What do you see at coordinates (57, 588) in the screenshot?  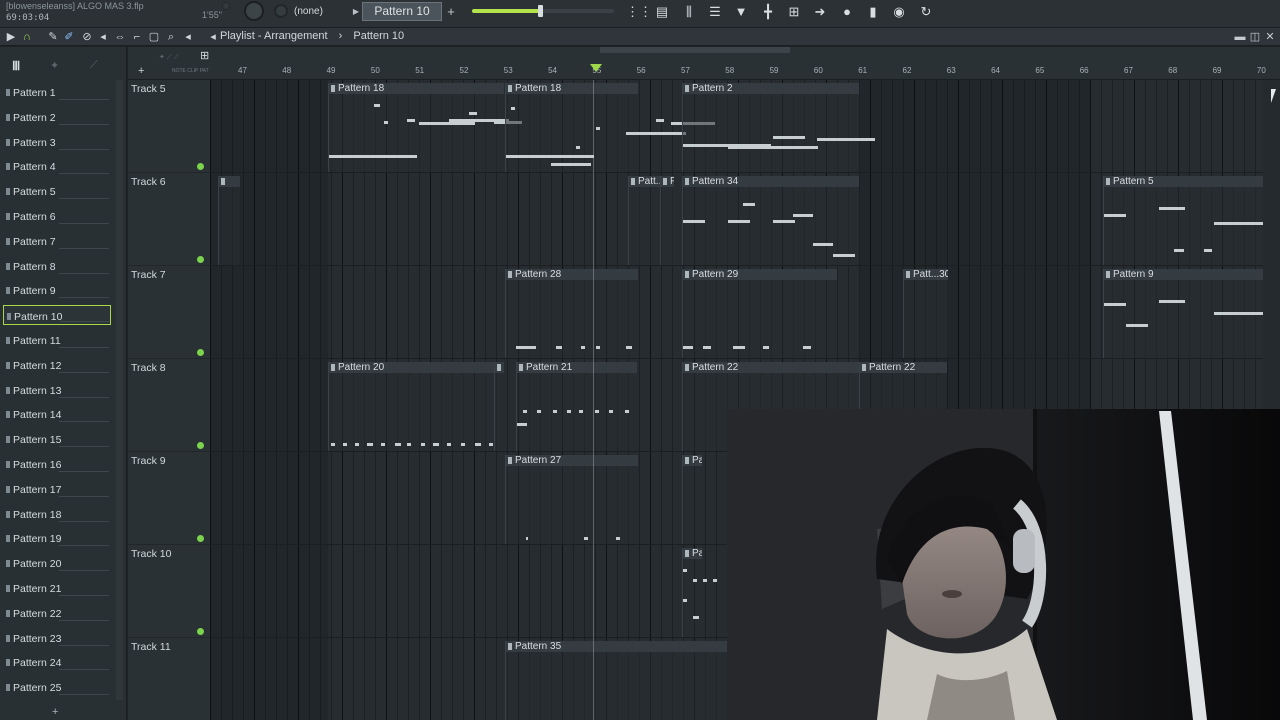 I see `pattern-picker-item: Pattern 21` at bounding box center [57, 588].